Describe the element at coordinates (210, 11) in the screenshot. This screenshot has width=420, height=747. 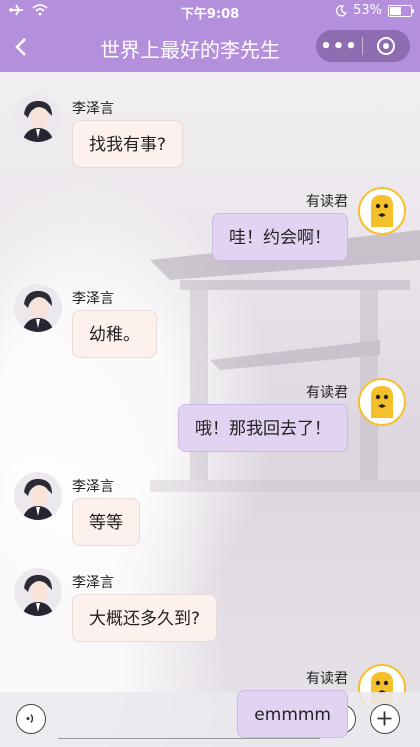
I see `status-bar: 下午9:08 53%` at that location.